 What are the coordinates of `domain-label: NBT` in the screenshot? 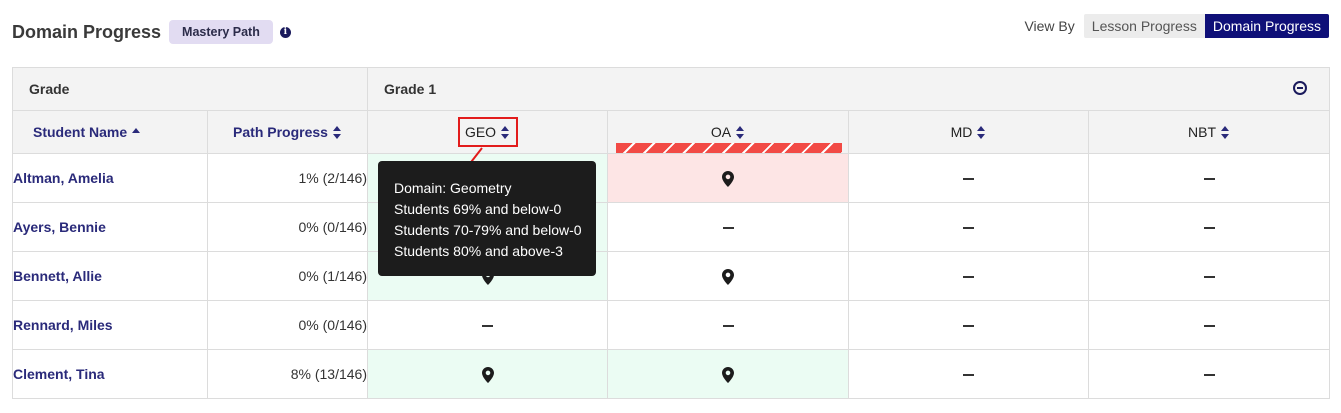 It's located at (1202, 132).